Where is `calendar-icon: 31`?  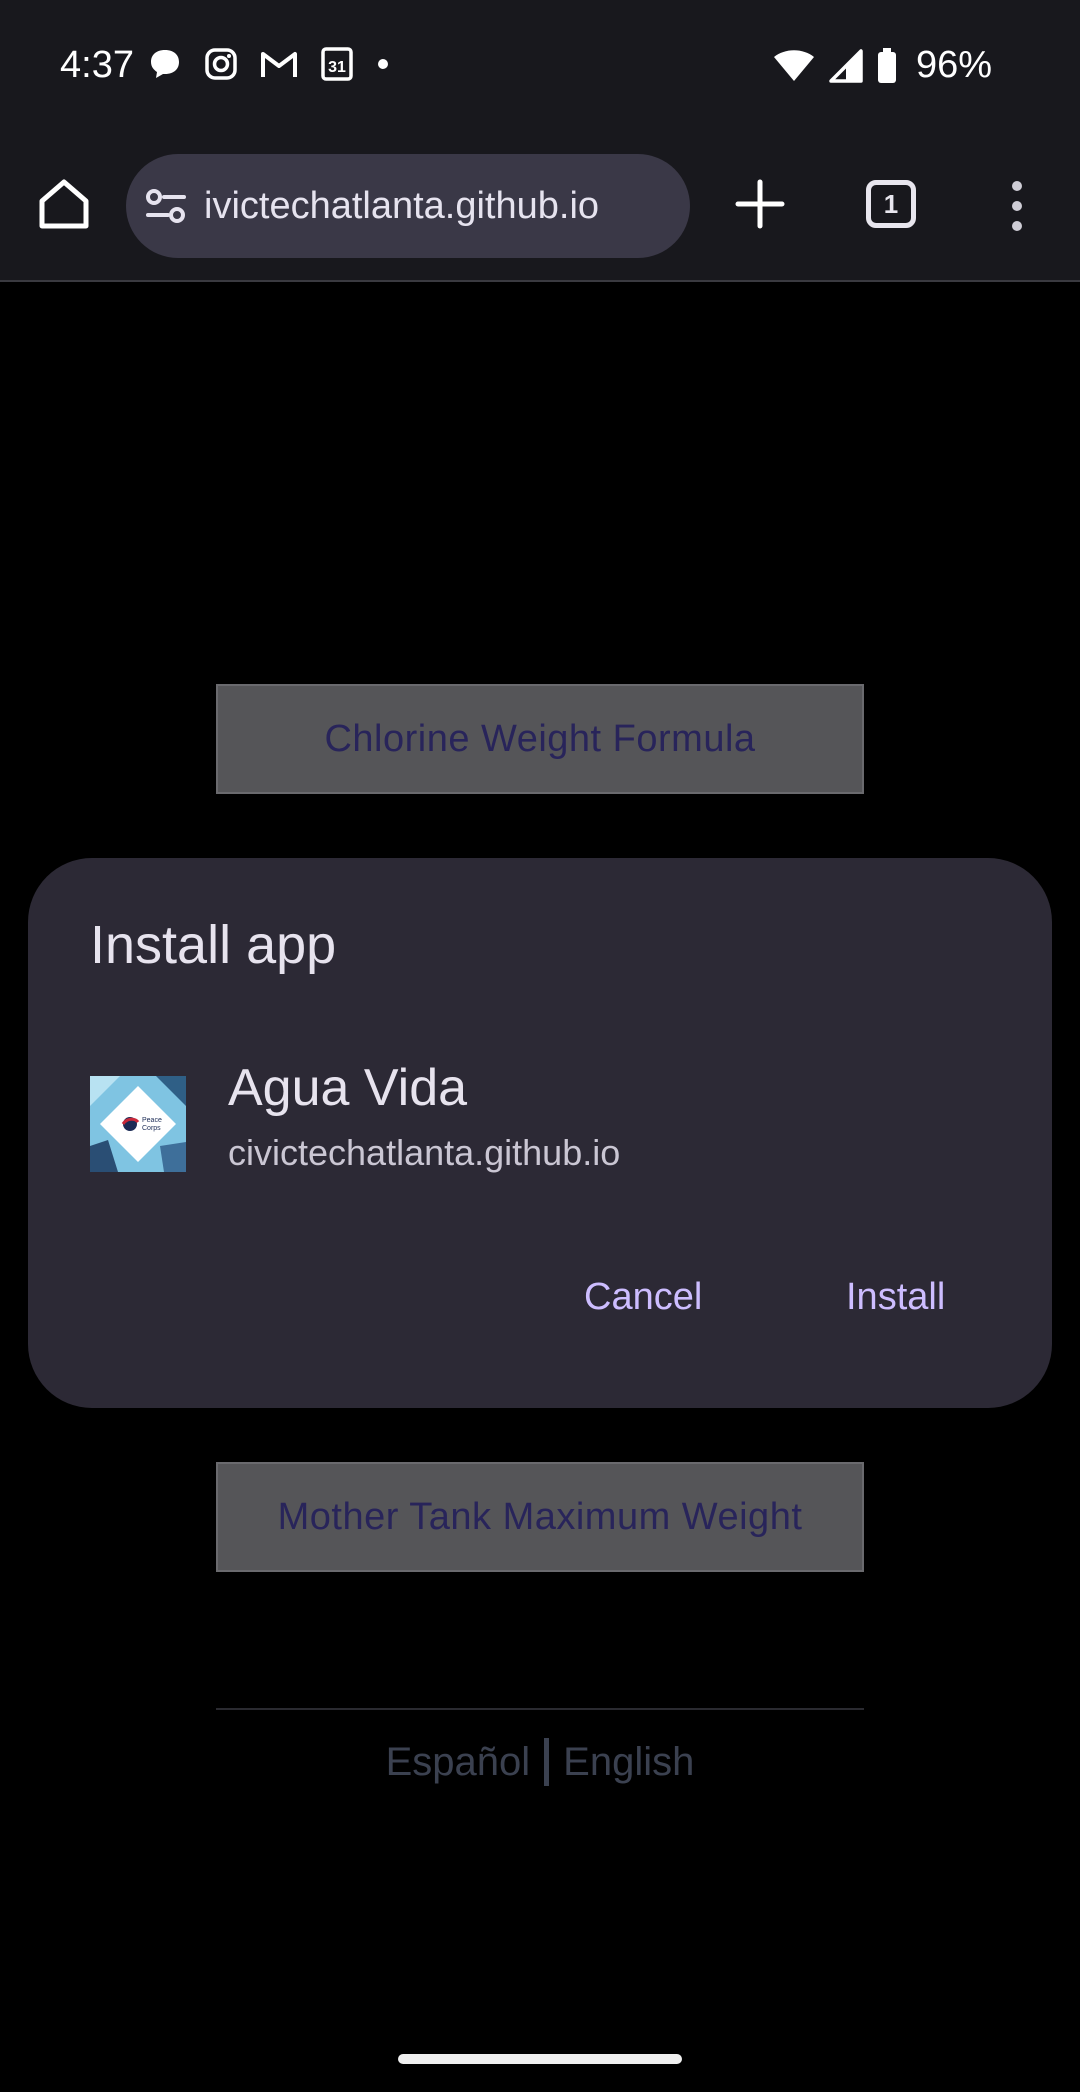 calendar-icon: 31 is located at coordinates (337, 64).